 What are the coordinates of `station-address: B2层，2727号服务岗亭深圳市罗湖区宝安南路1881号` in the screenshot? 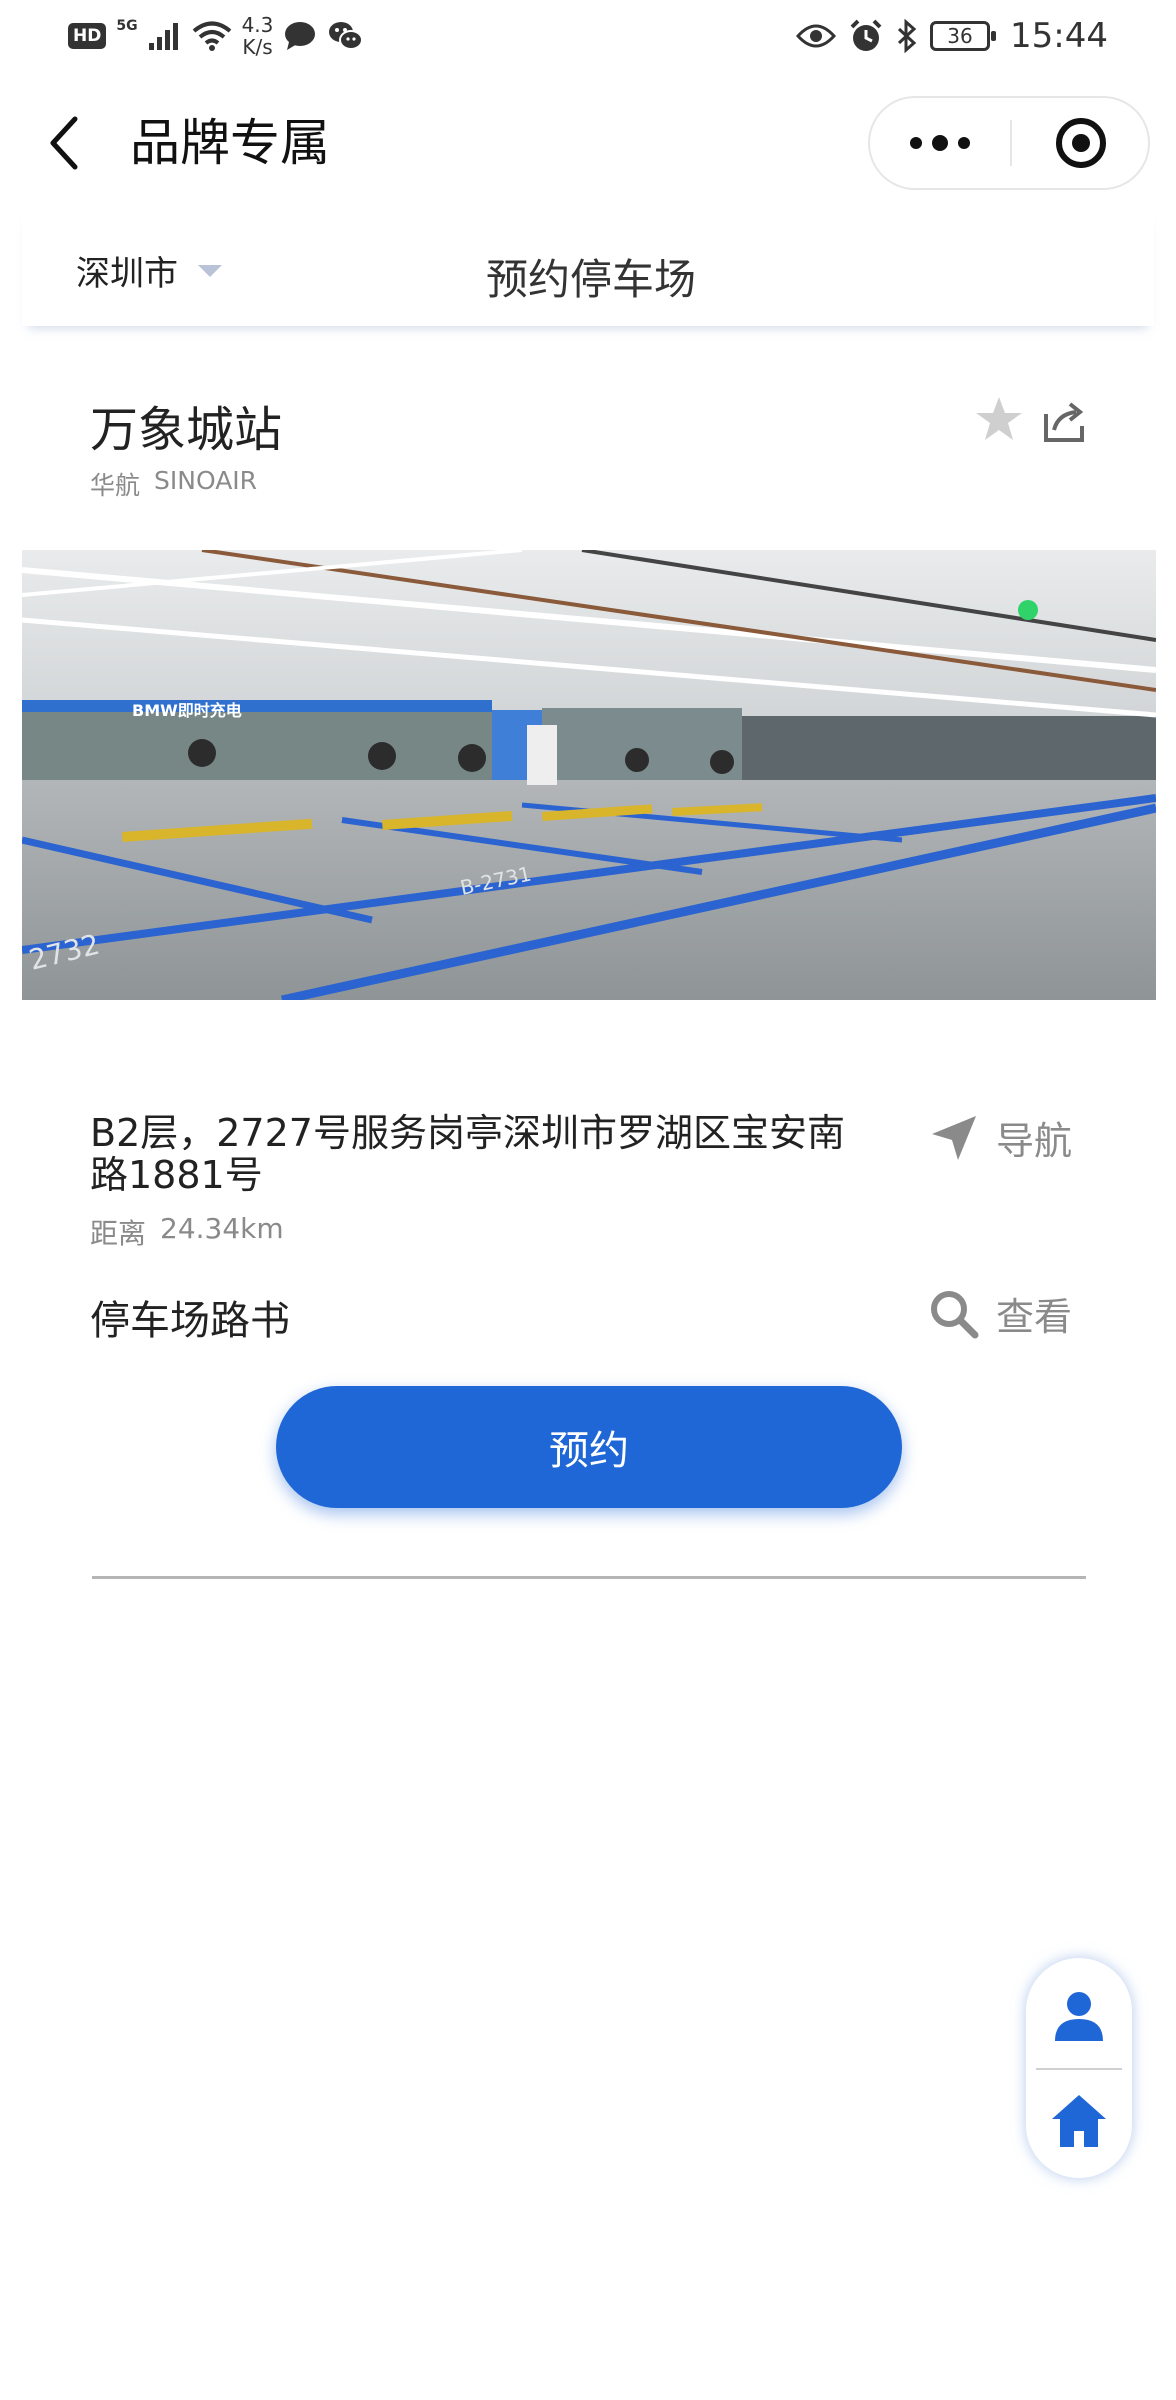 It's located at (467, 1154).